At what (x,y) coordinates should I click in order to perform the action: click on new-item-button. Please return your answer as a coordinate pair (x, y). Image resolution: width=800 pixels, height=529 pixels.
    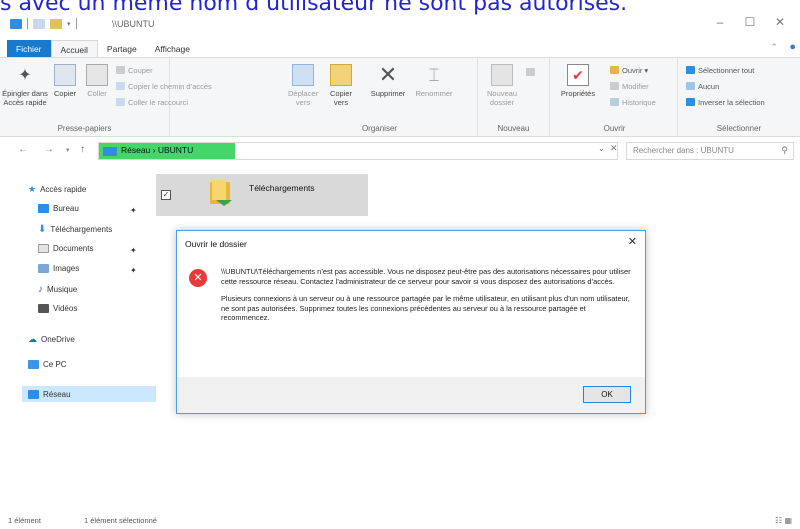
    Looking at the image, I should click on (532, 72).